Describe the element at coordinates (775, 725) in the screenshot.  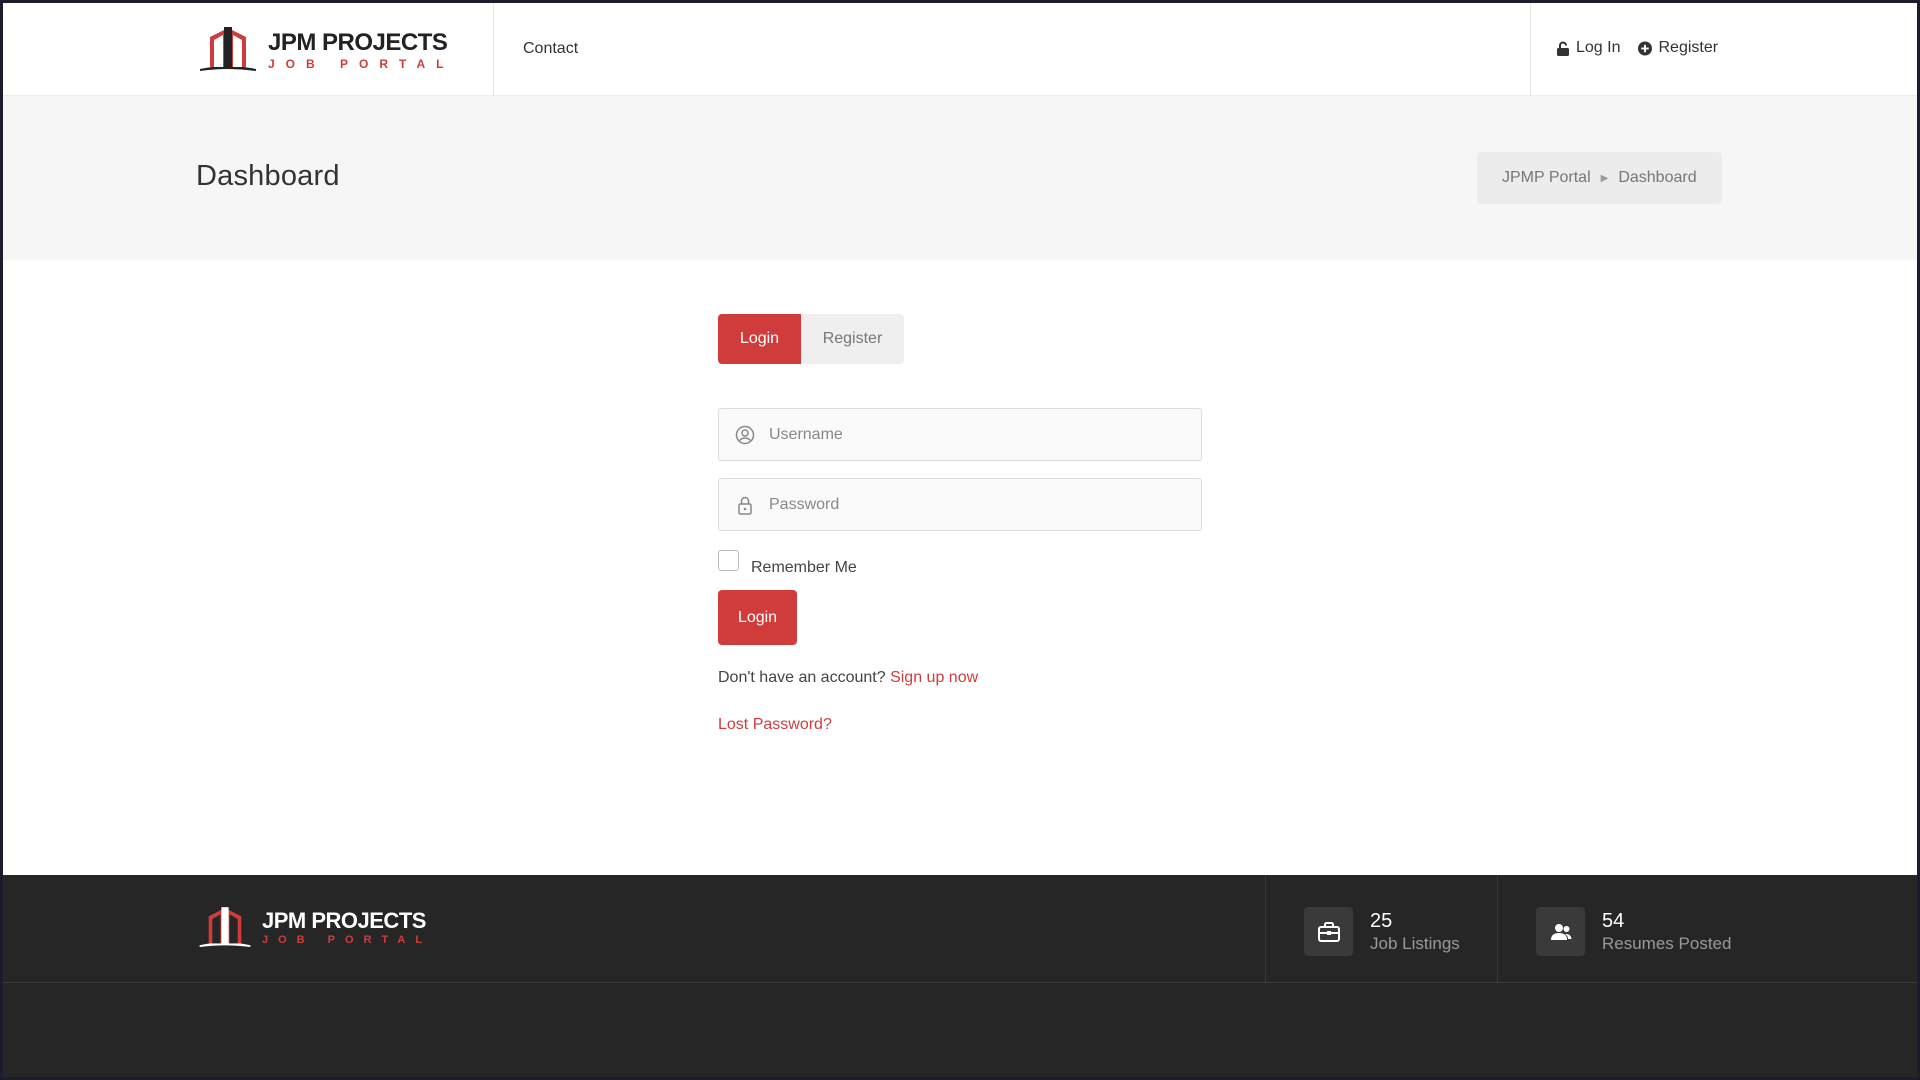
I see `lost-password-link: Lost Password?` at that location.